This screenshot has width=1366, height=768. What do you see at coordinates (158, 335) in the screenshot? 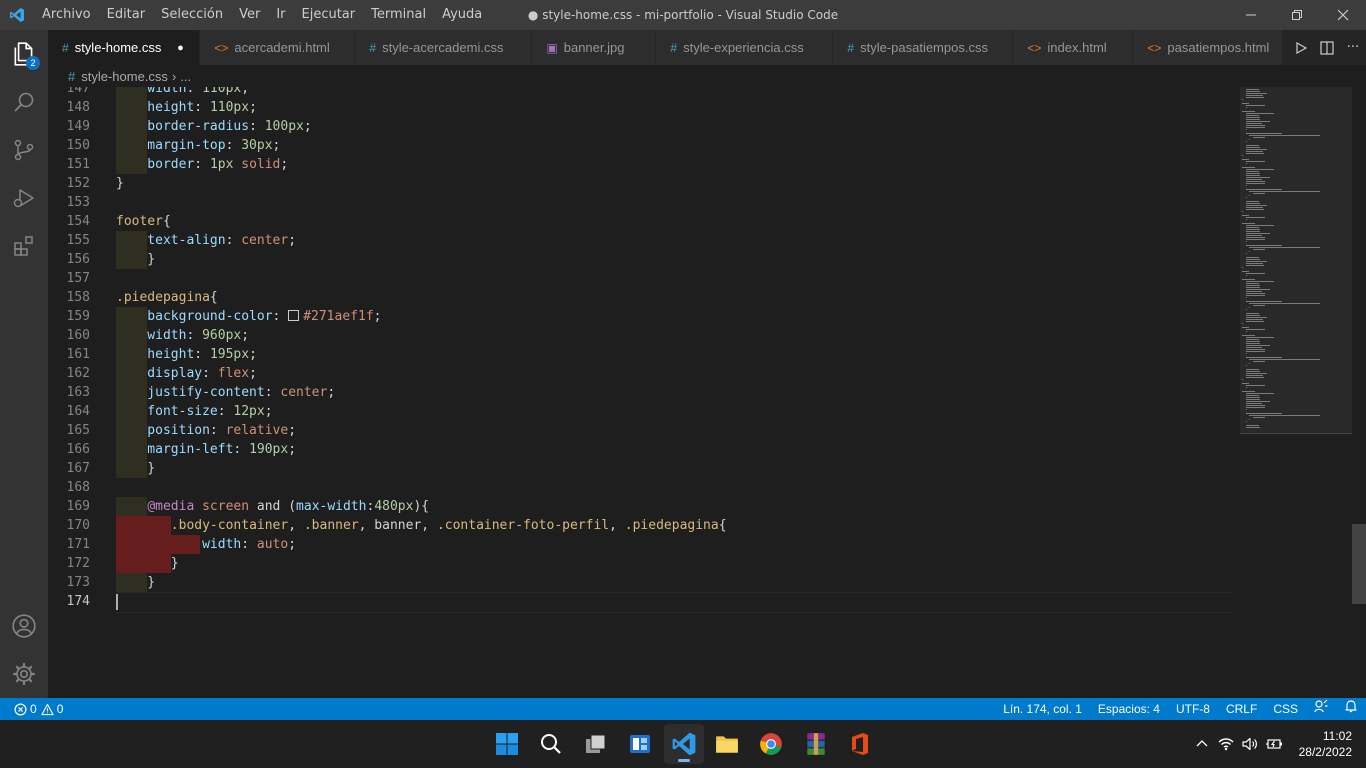
I see `code-line: 160 width: 960px;` at bounding box center [158, 335].